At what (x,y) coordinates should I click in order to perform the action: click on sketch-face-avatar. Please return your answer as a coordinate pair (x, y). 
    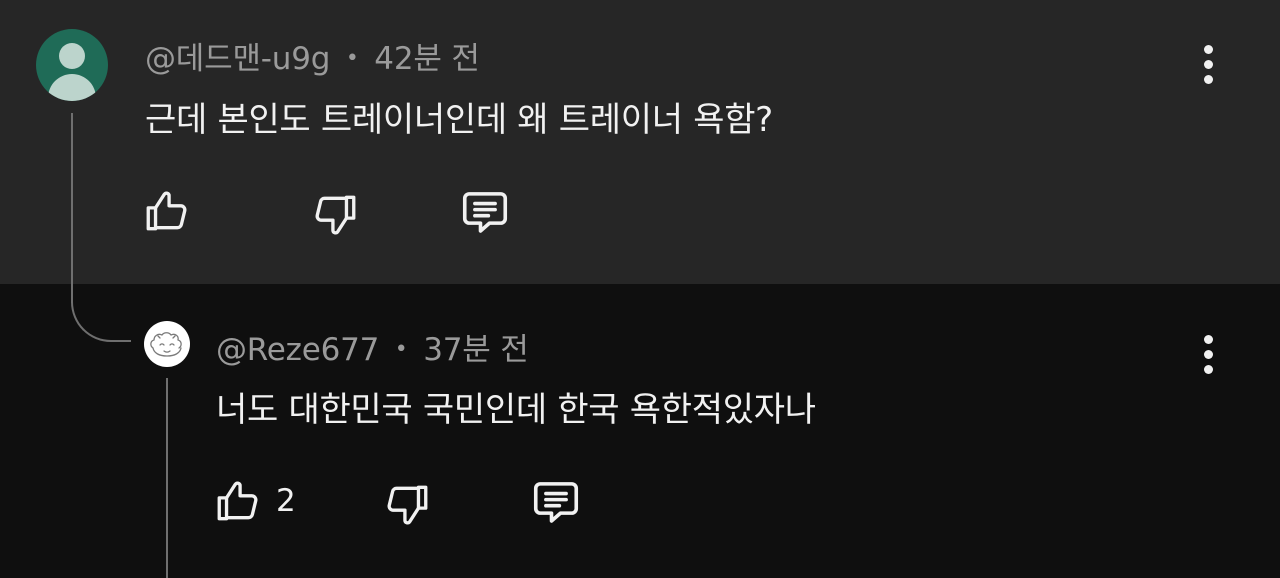
    Looking at the image, I should click on (166, 344).